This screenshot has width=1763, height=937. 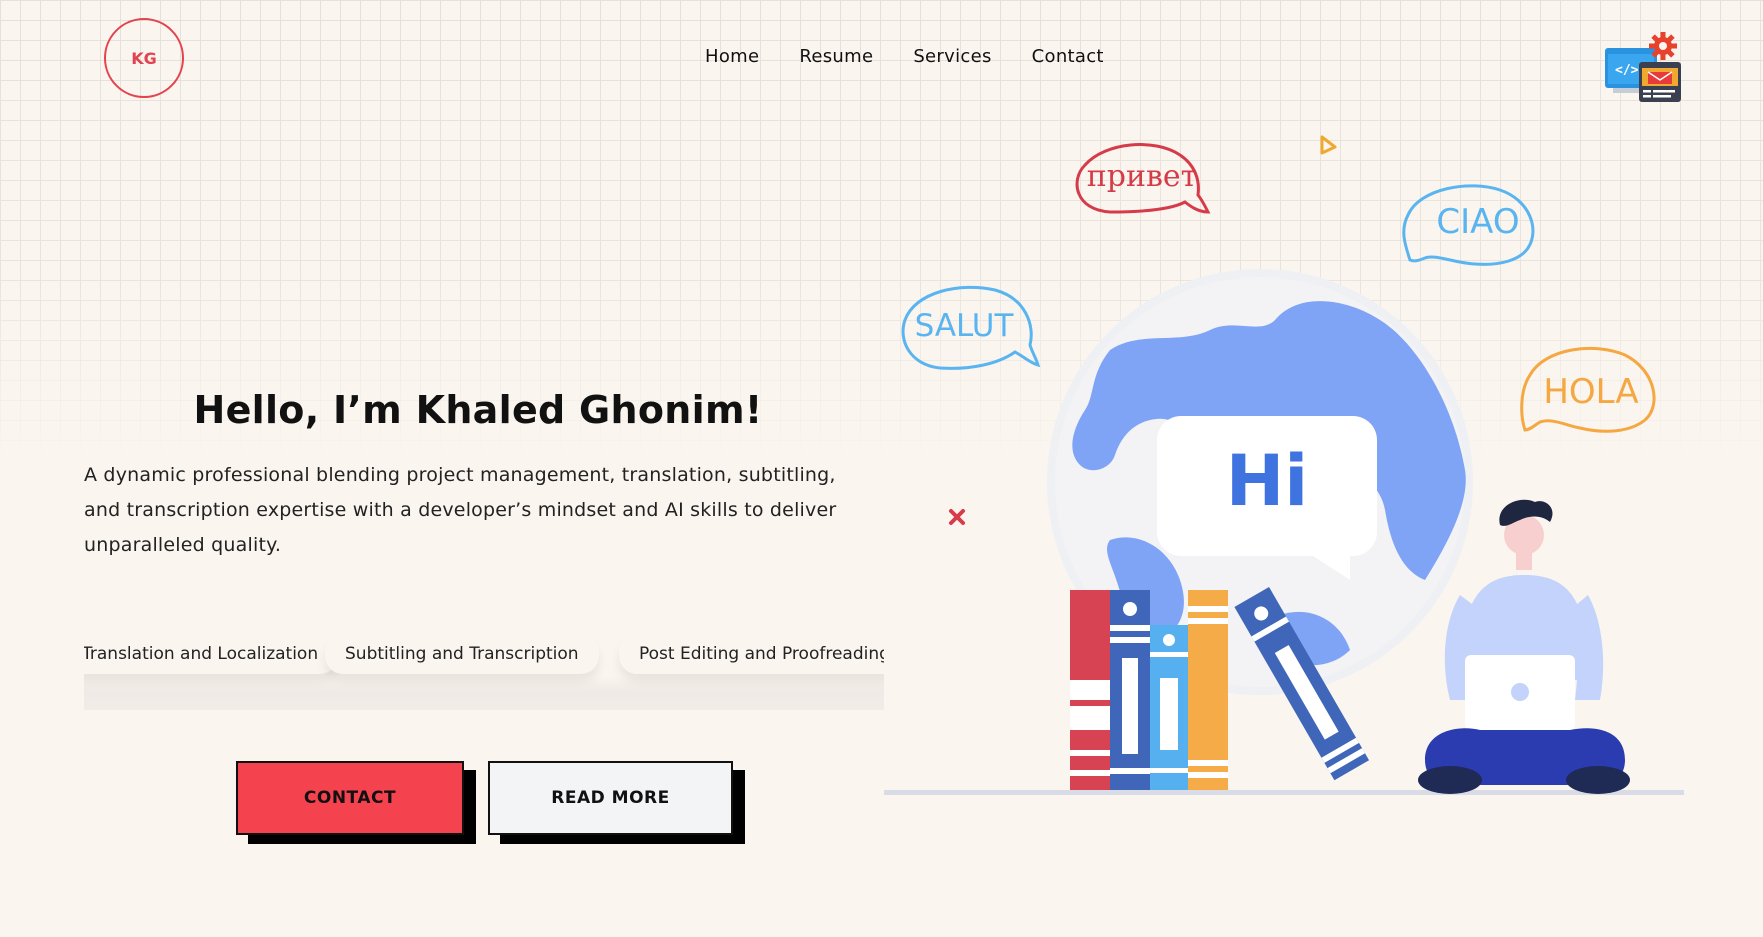 I want to click on bubble-hola: HOLA, so click(x=1588, y=389).